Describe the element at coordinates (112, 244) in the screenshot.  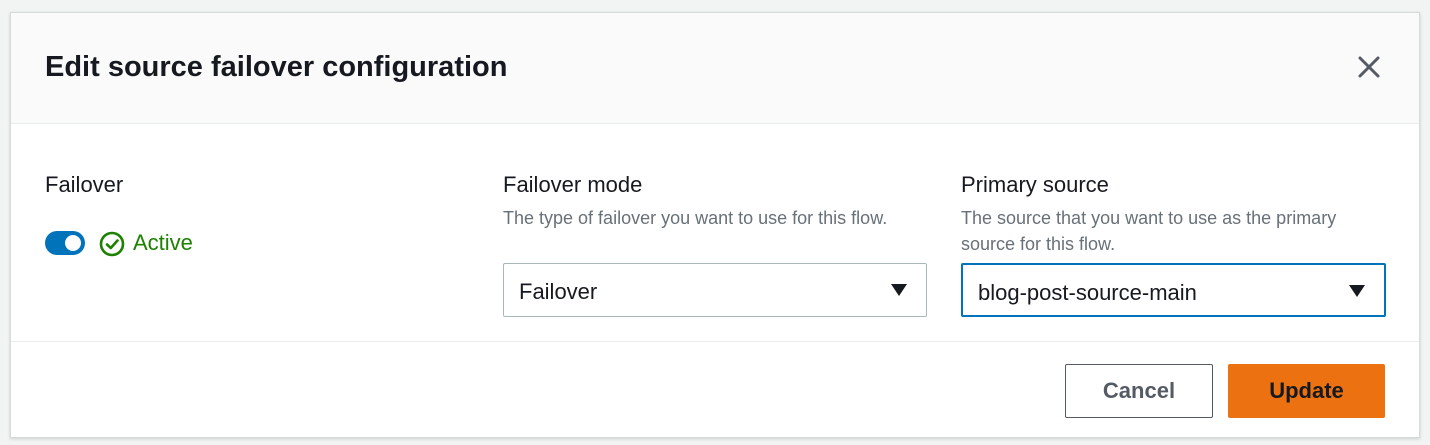
I see `check-circle-icon` at that location.